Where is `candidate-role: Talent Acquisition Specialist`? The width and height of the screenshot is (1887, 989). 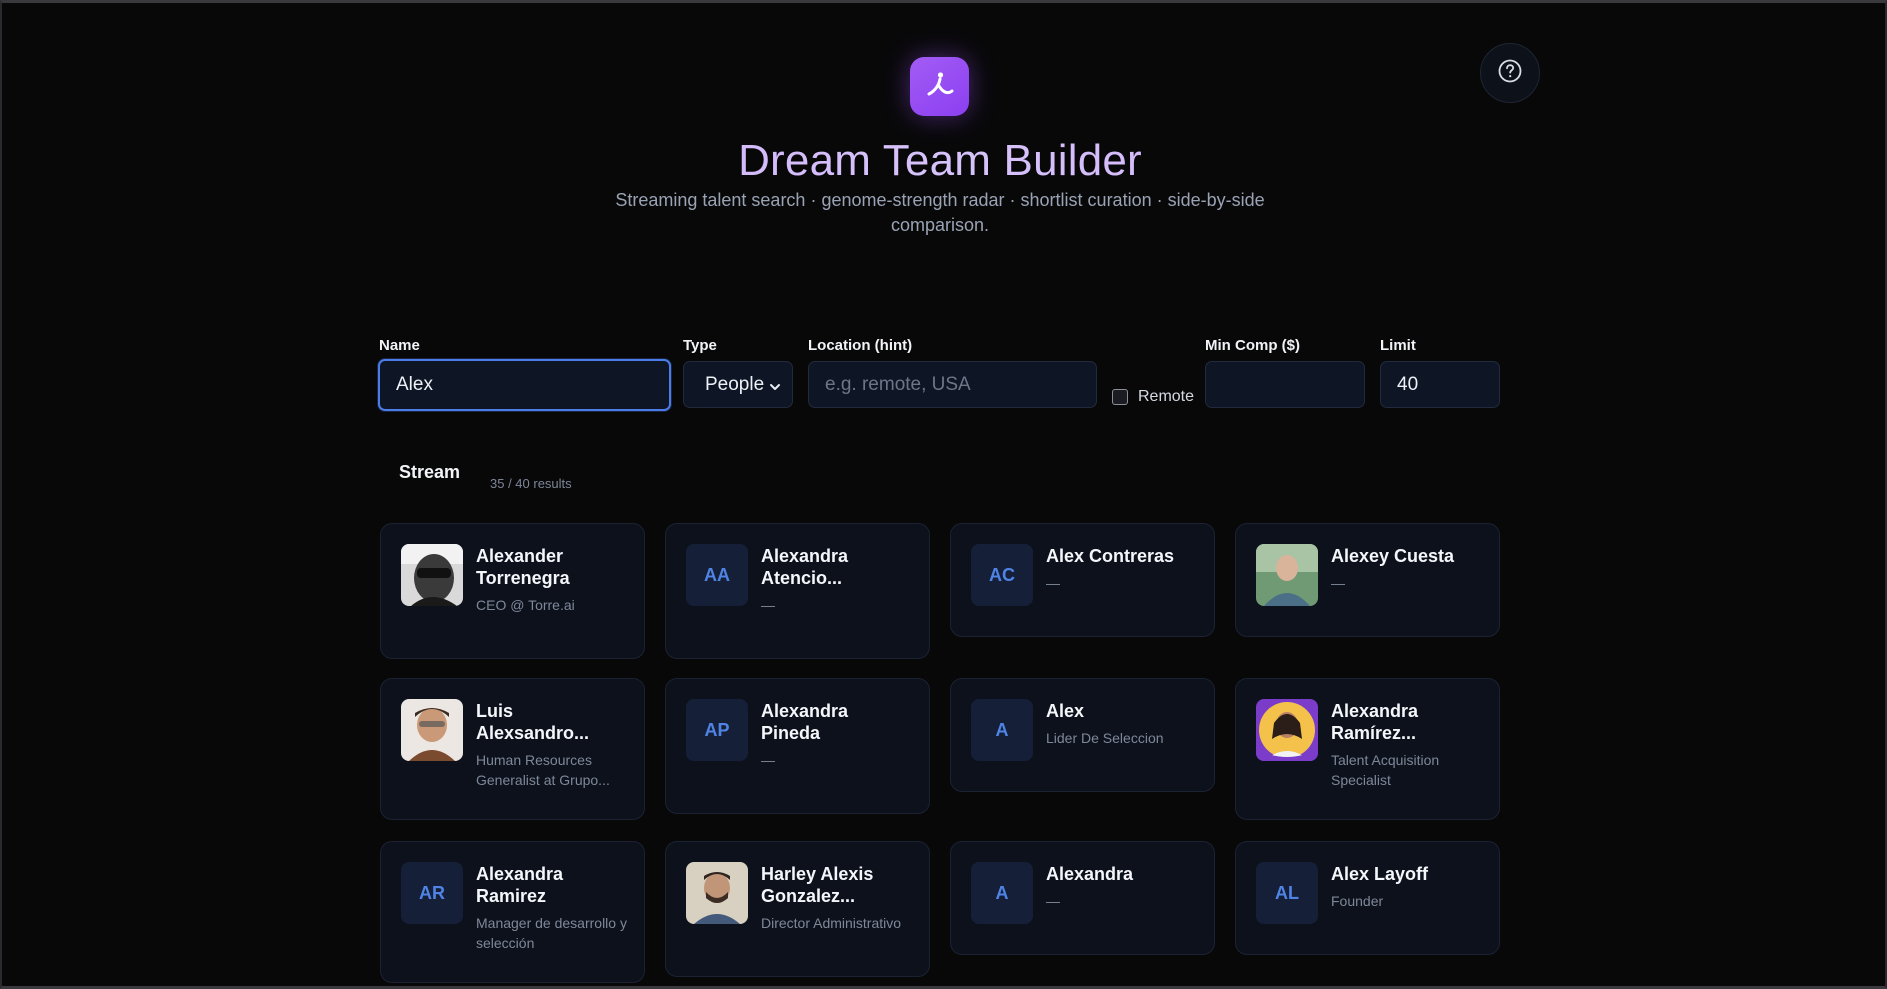
candidate-role: Talent Acquisition Specialist is located at coordinates (1385, 770).